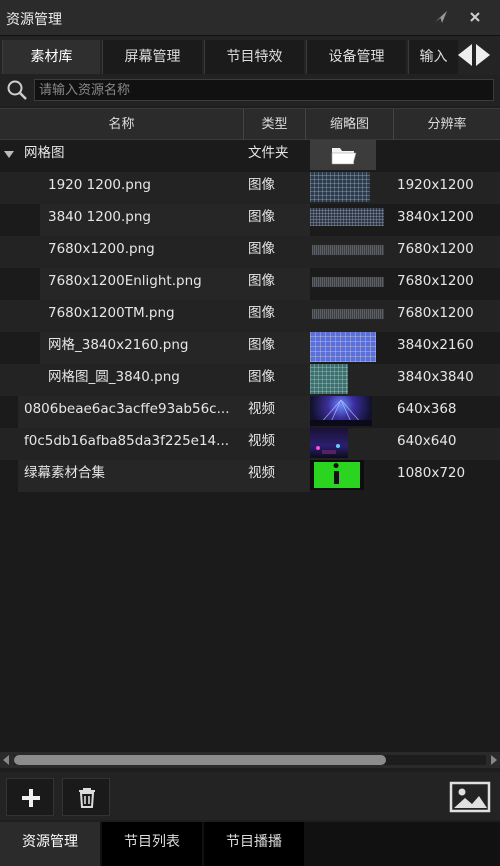 The image size is (500, 866). I want to click on table-row: 网格图_圆_3840.png 图像 3840x3840, so click(250, 380).